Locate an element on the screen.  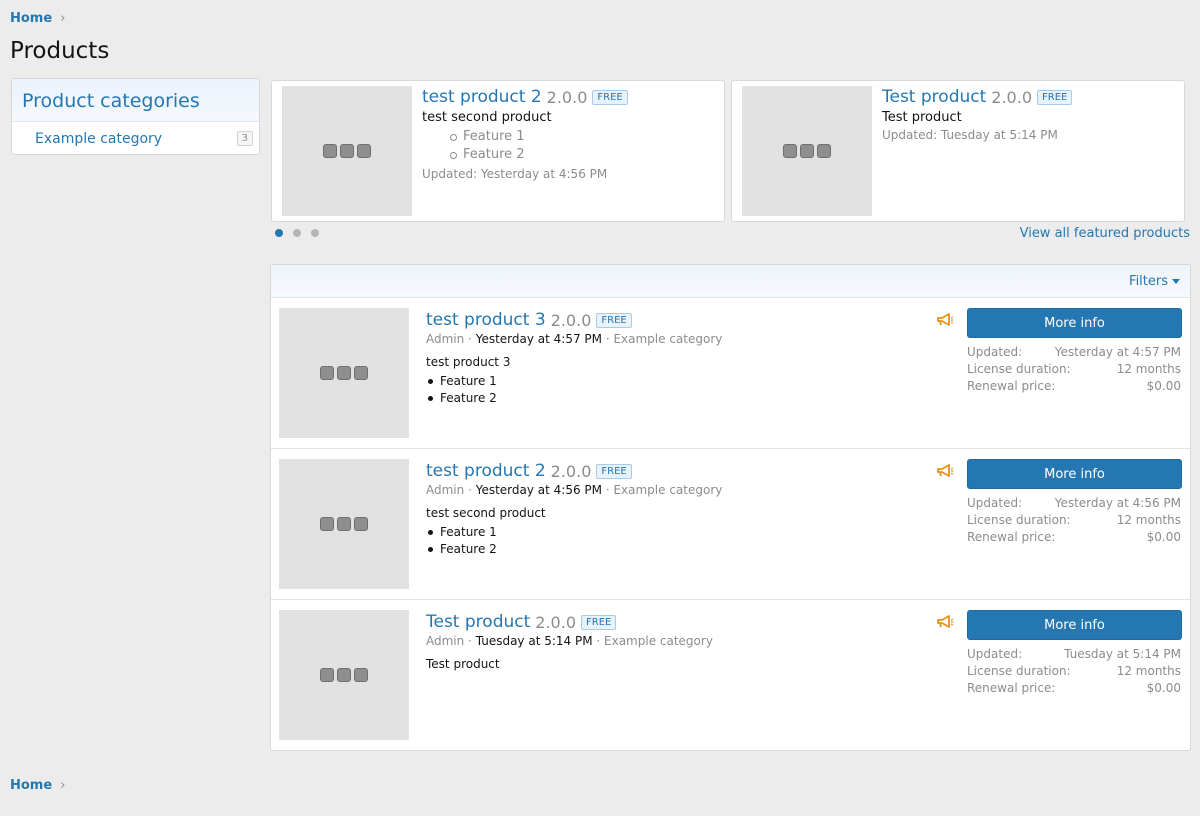
product-date: Yesterday at 4:57 PM is located at coordinates (538, 339).